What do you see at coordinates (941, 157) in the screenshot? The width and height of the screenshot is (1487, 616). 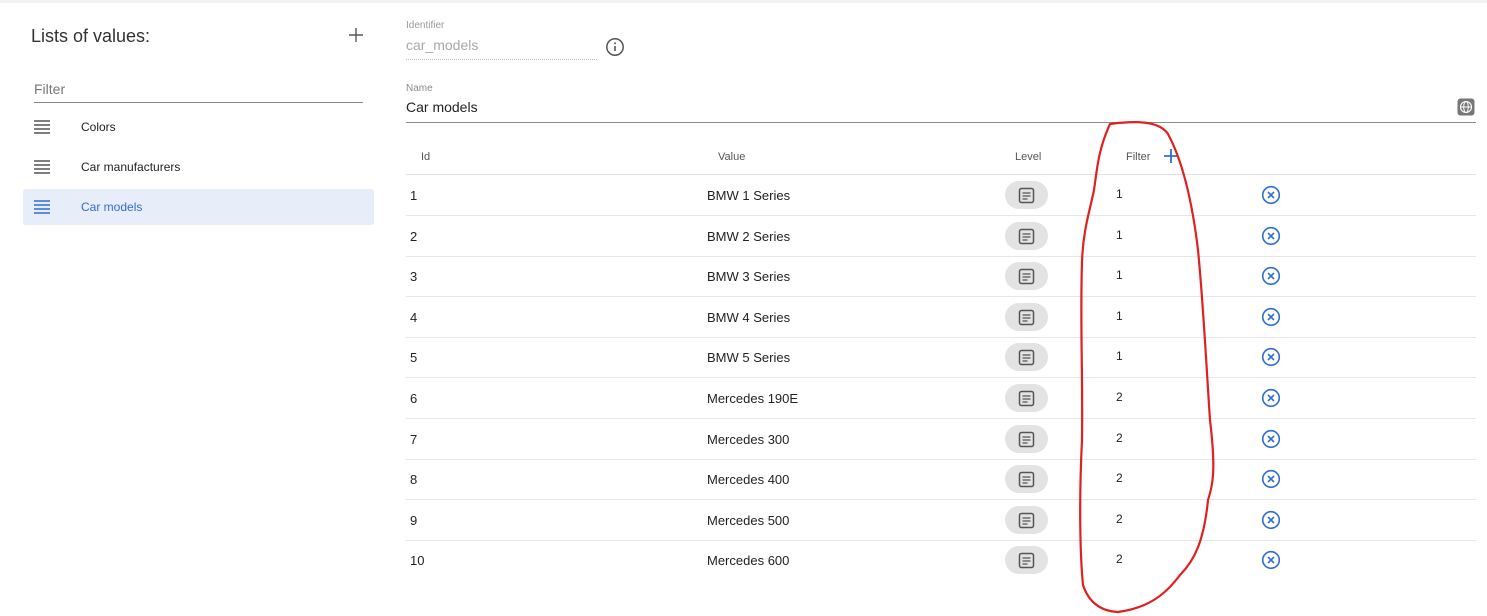 I see `table-header: Id Value Level Filter` at bounding box center [941, 157].